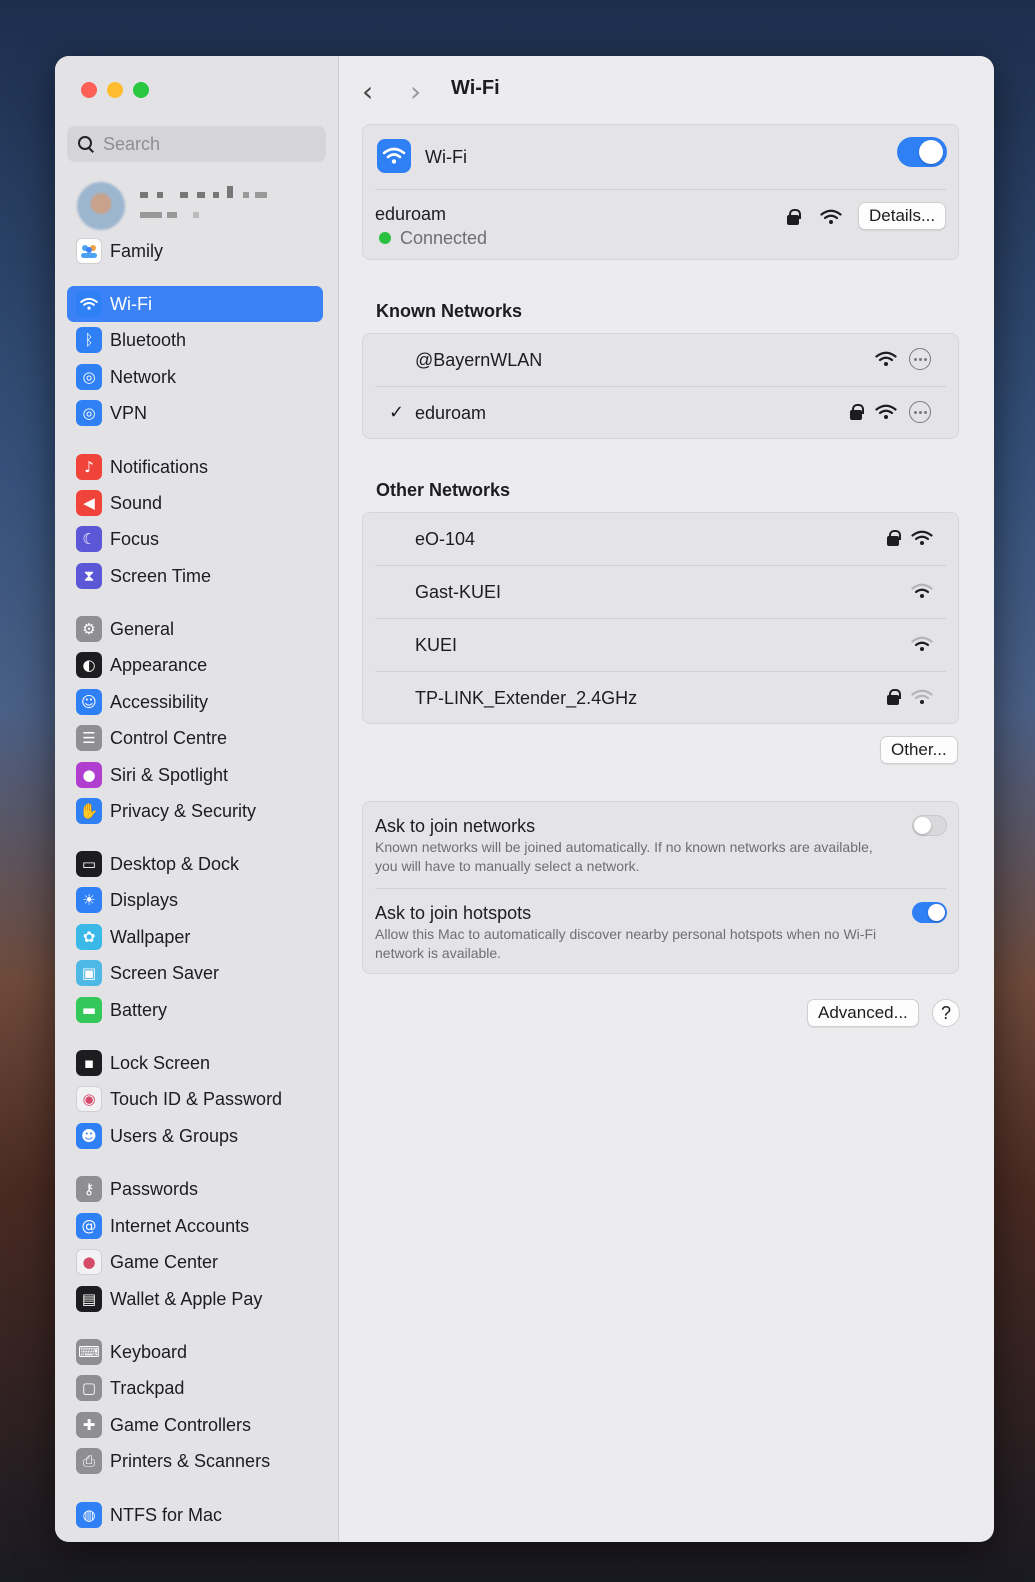  Describe the element at coordinates (922, 152) in the screenshot. I see `wifi-toggle` at that location.